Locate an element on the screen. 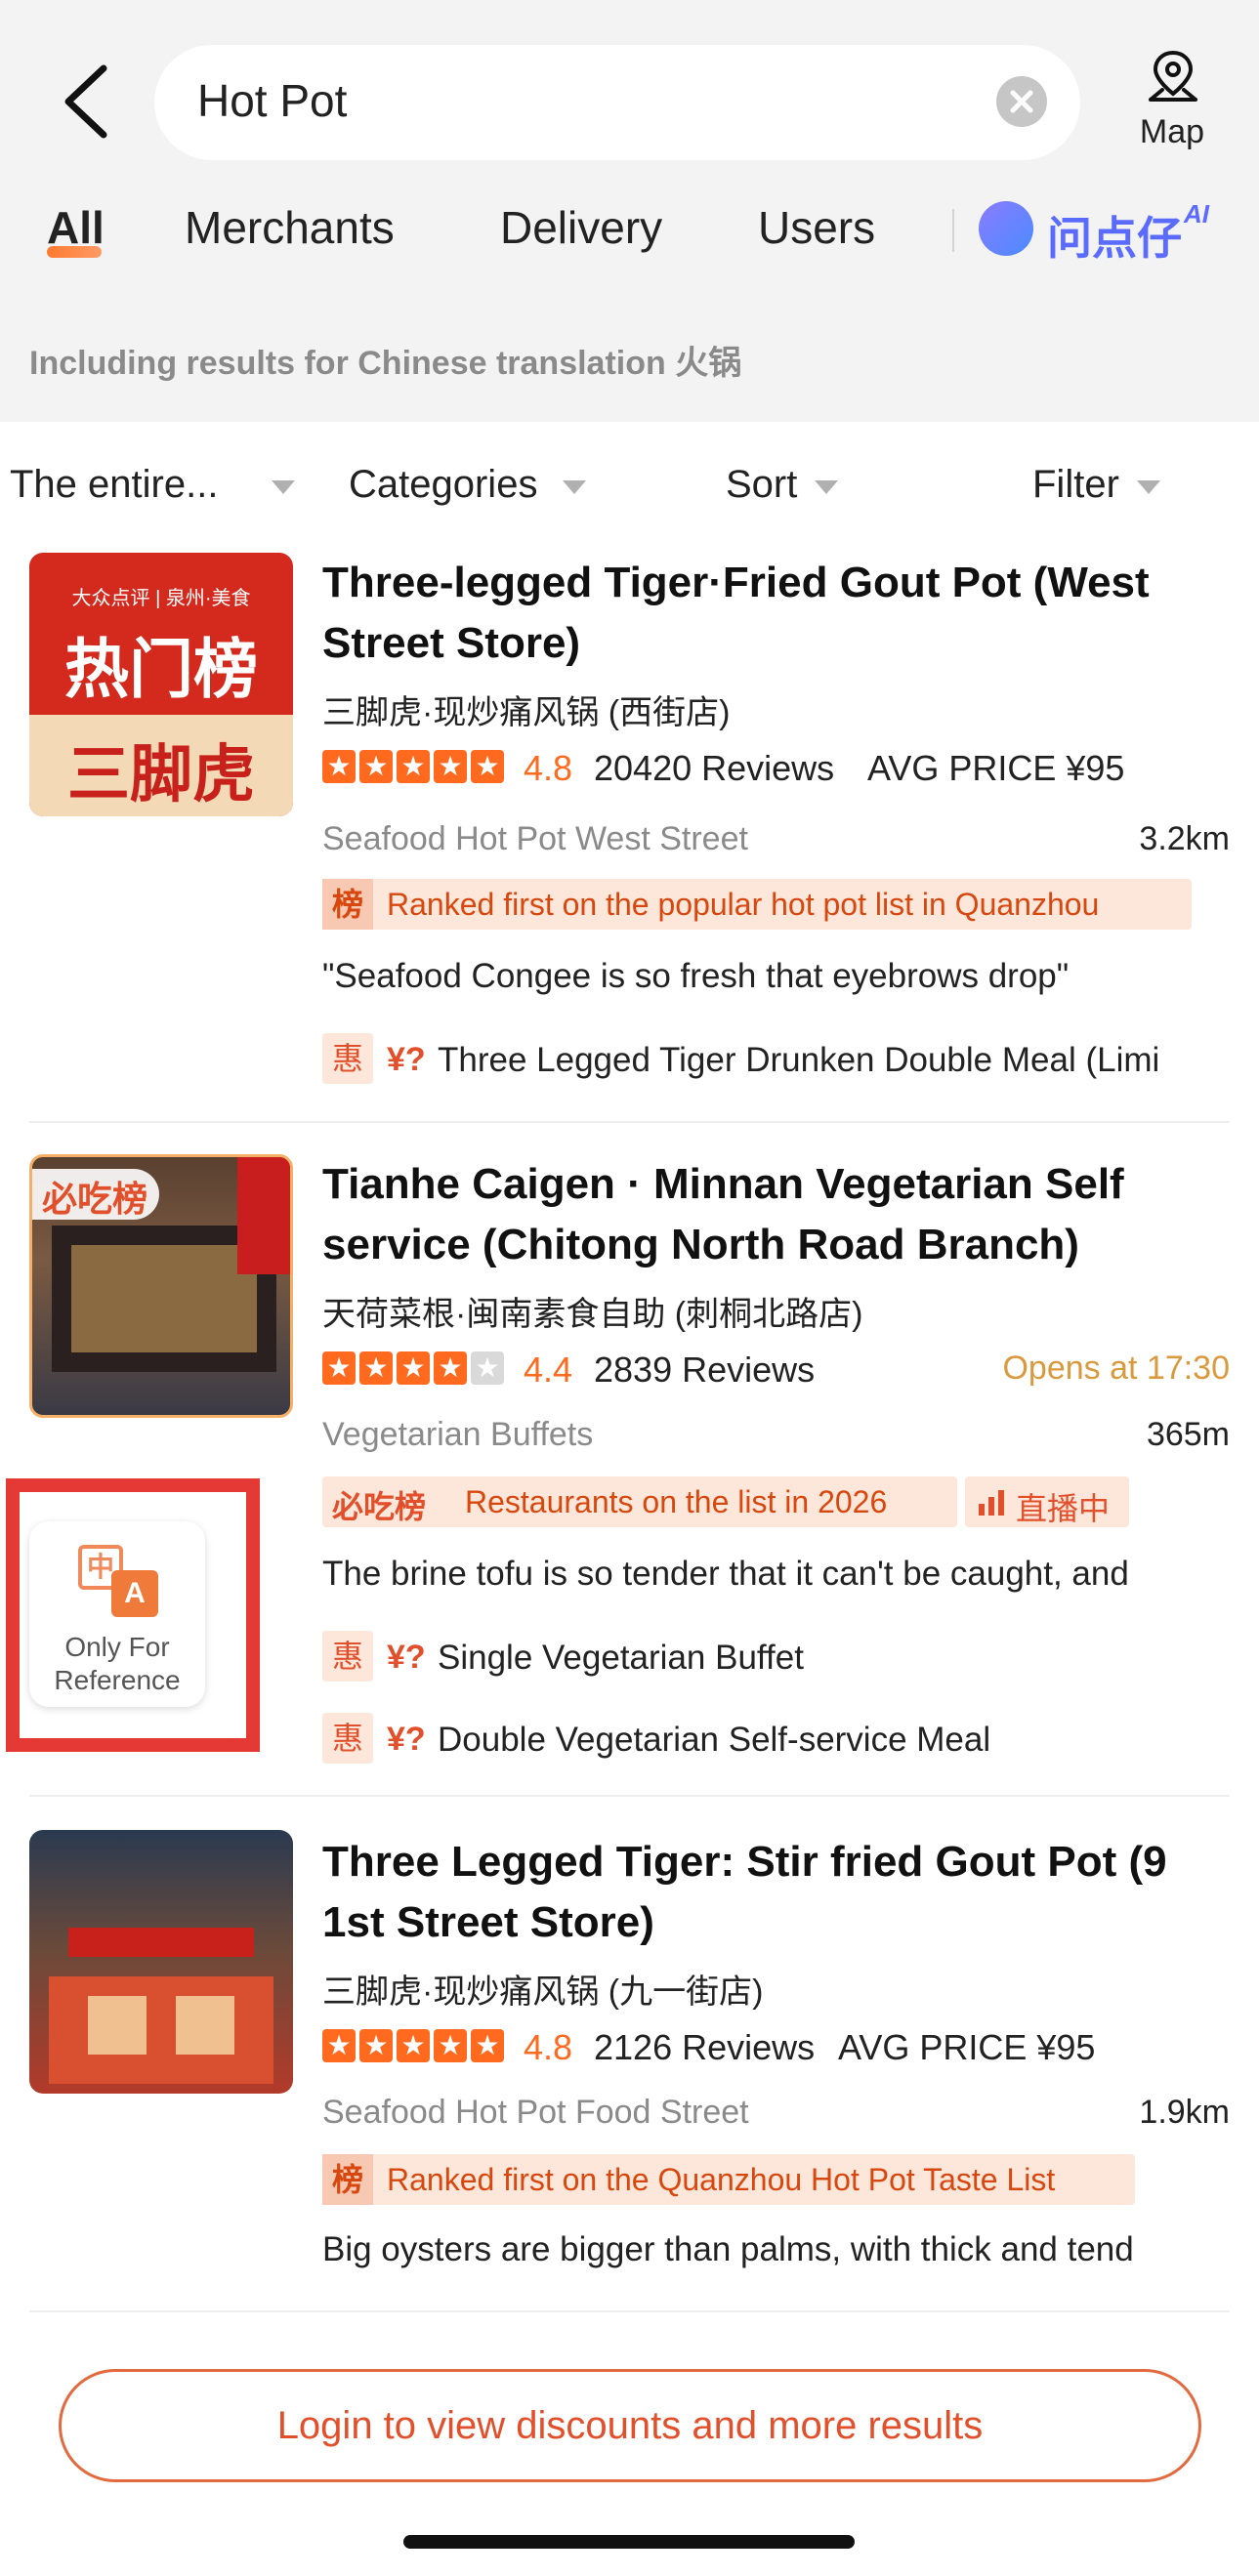 The width and height of the screenshot is (1259, 2576). thumb-name-text: 三脚虎 is located at coordinates (161, 775).